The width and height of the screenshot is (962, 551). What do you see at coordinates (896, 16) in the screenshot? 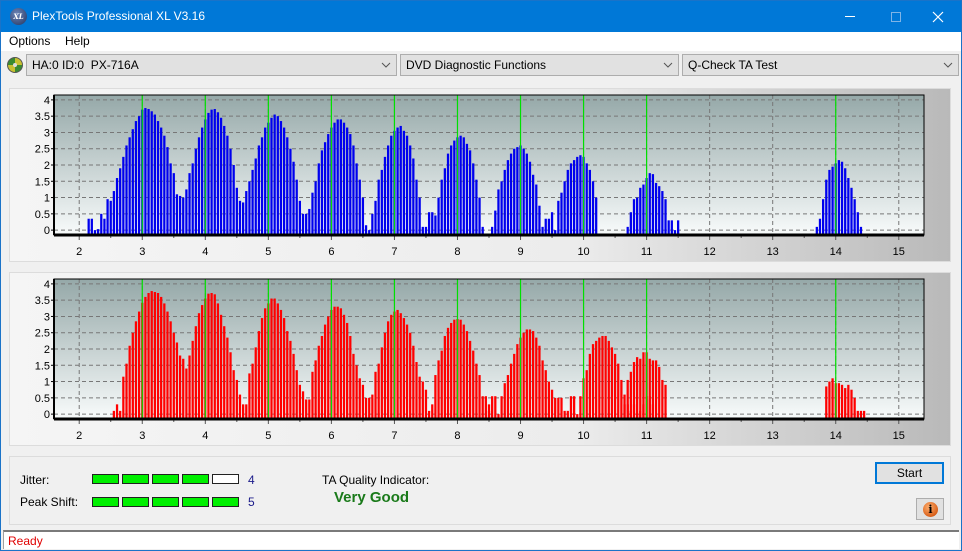
I see `maximize-button` at bounding box center [896, 16].